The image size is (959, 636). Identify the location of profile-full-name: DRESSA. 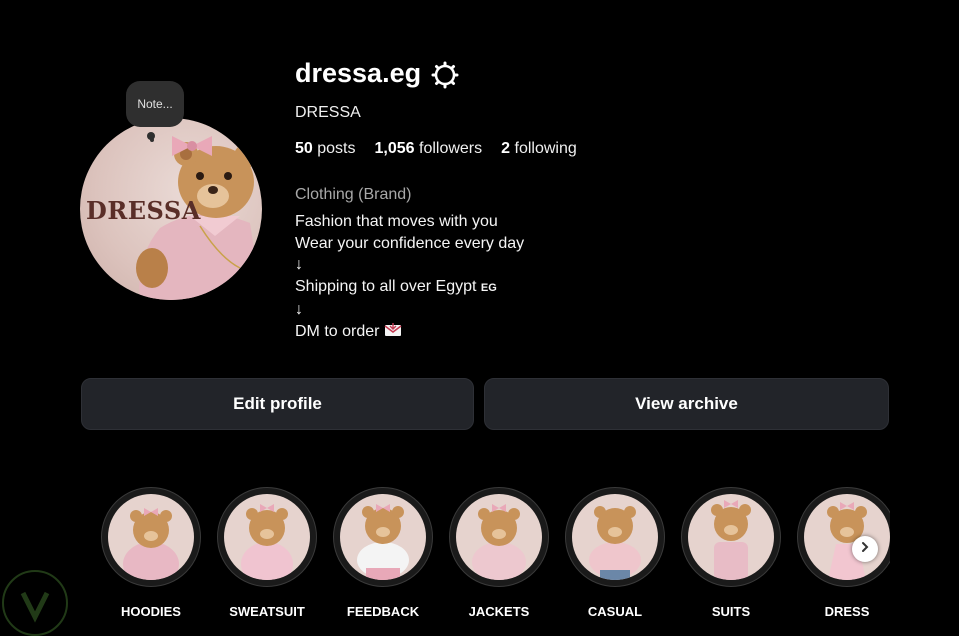
(328, 112).